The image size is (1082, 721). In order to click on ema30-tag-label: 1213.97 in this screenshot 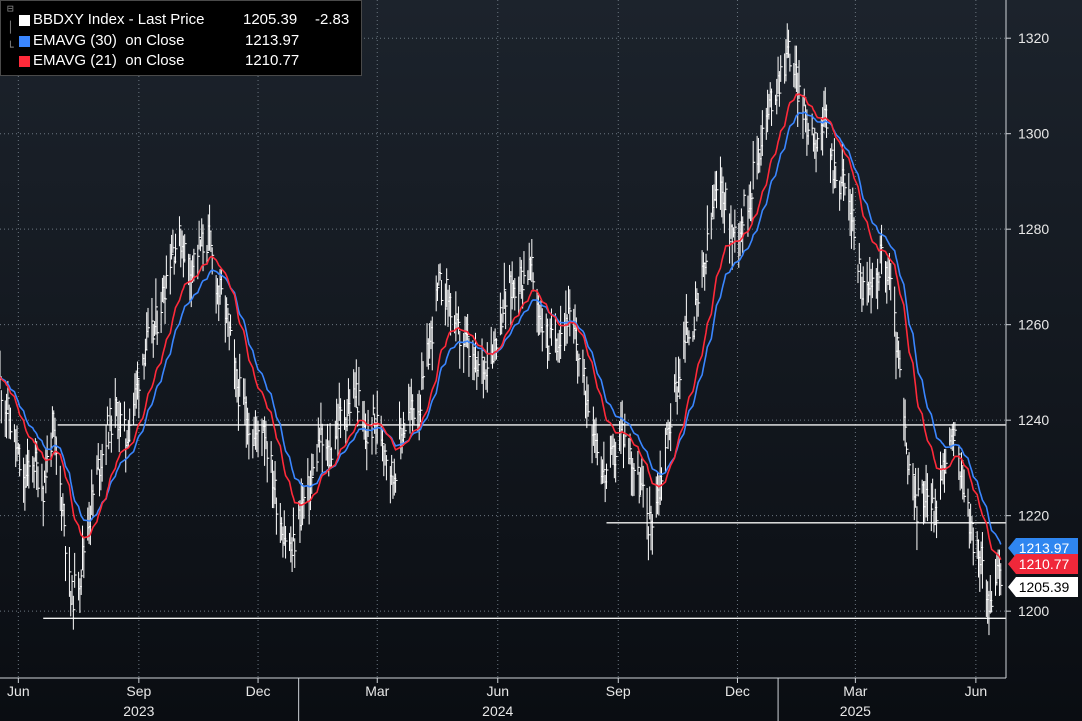, I will do `click(1044, 548)`.